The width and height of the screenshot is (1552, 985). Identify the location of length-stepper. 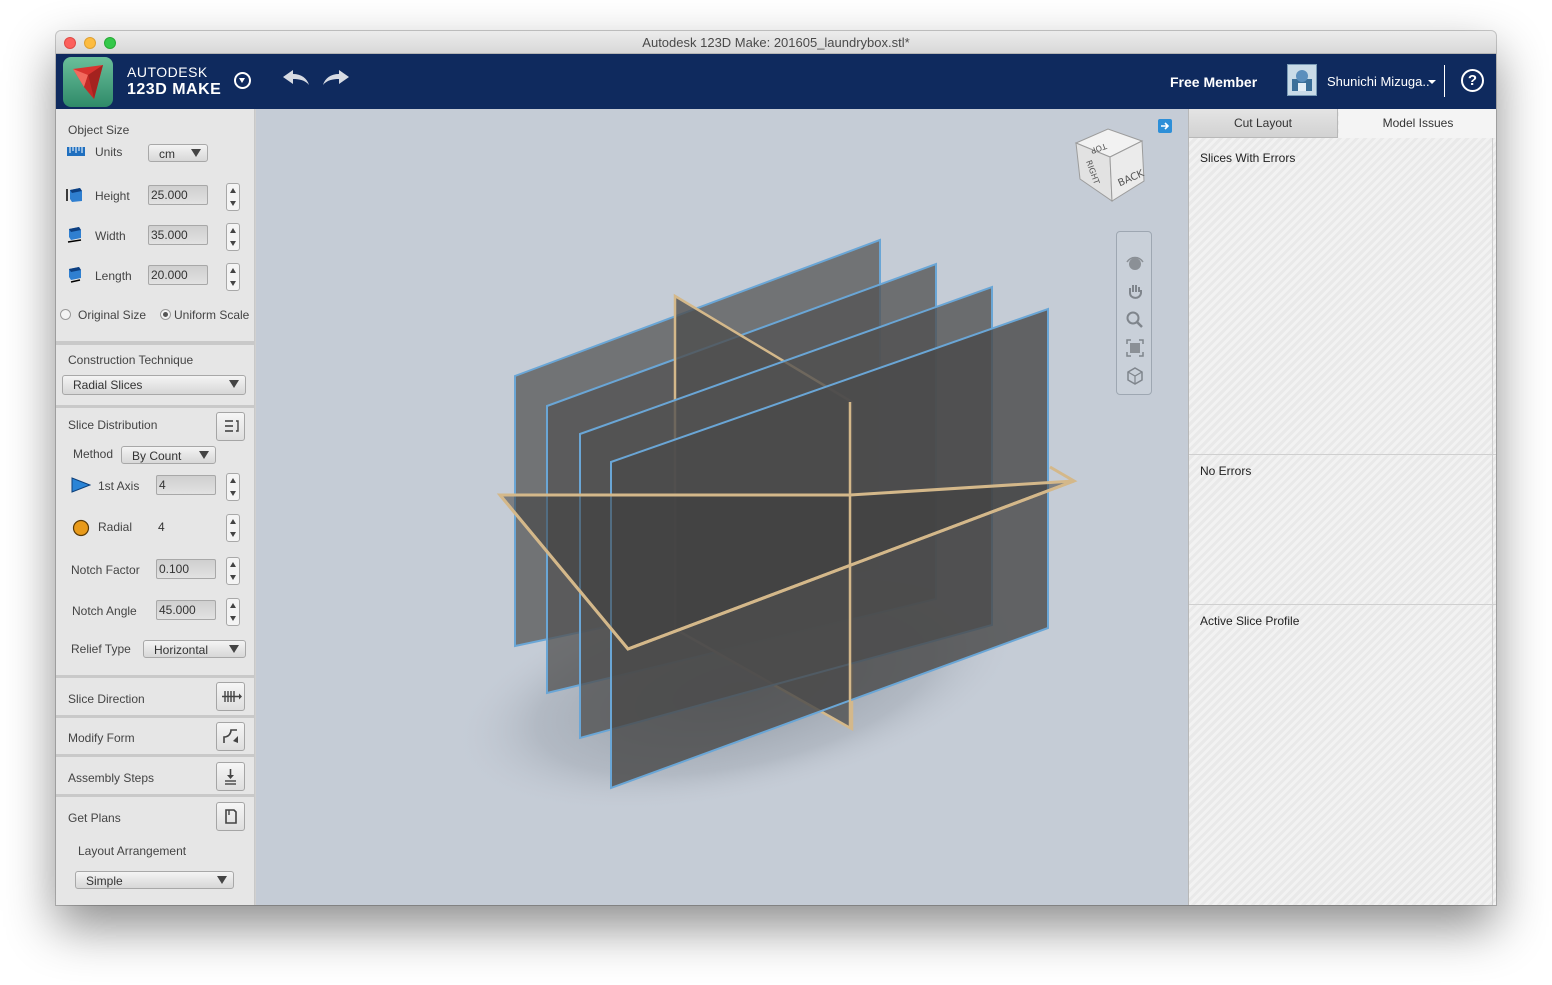
(233, 277).